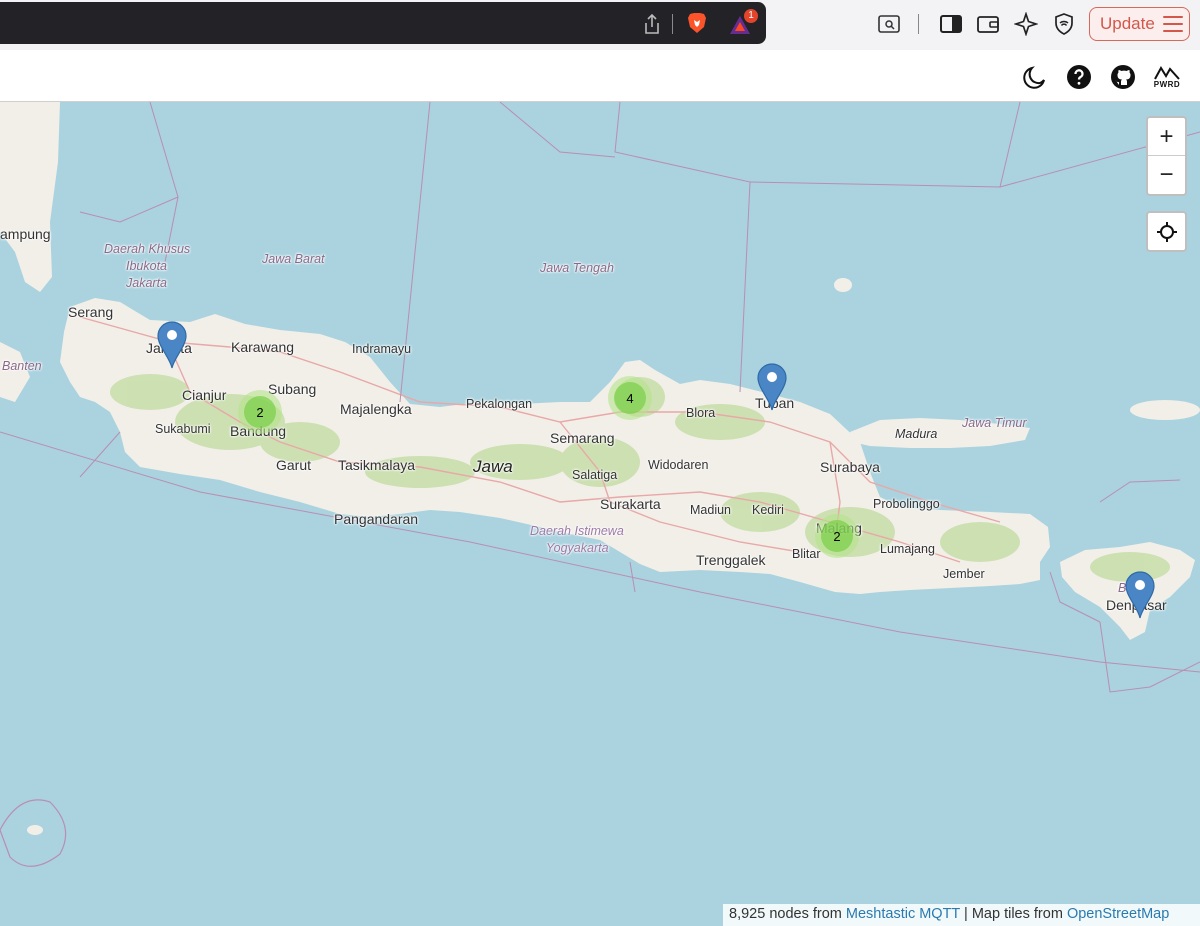 Image resolution: width=1200 pixels, height=926 pixels. I want to click on place-label: Salatiga, so click(595, 475).